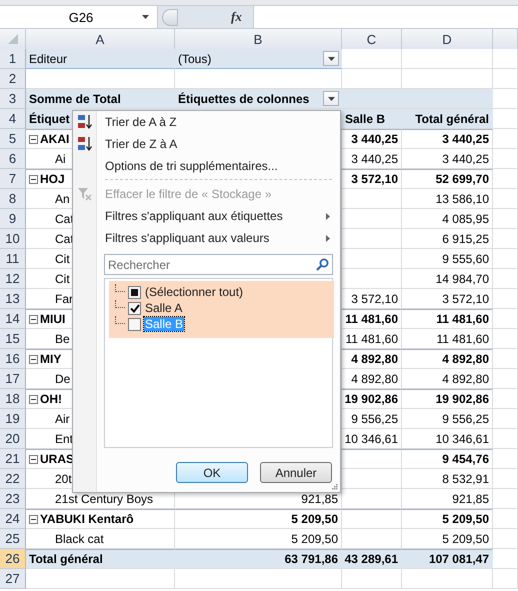 The image size is (518, 591). I want to click on row-header: 11, so click(13, 259).